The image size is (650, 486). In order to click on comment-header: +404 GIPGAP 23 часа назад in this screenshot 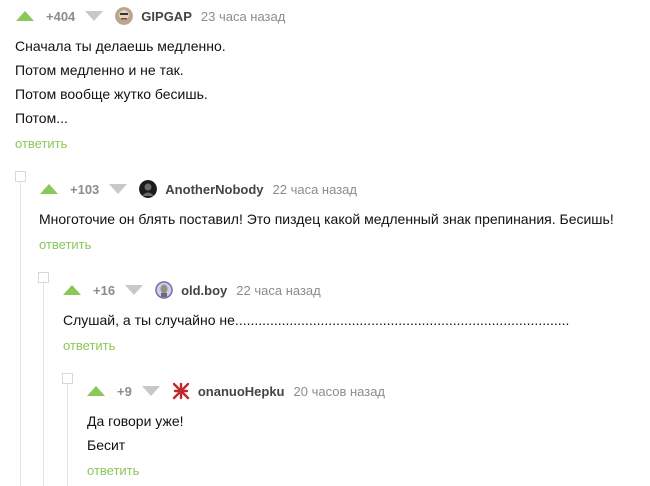, I will do `click(150, 16)`.